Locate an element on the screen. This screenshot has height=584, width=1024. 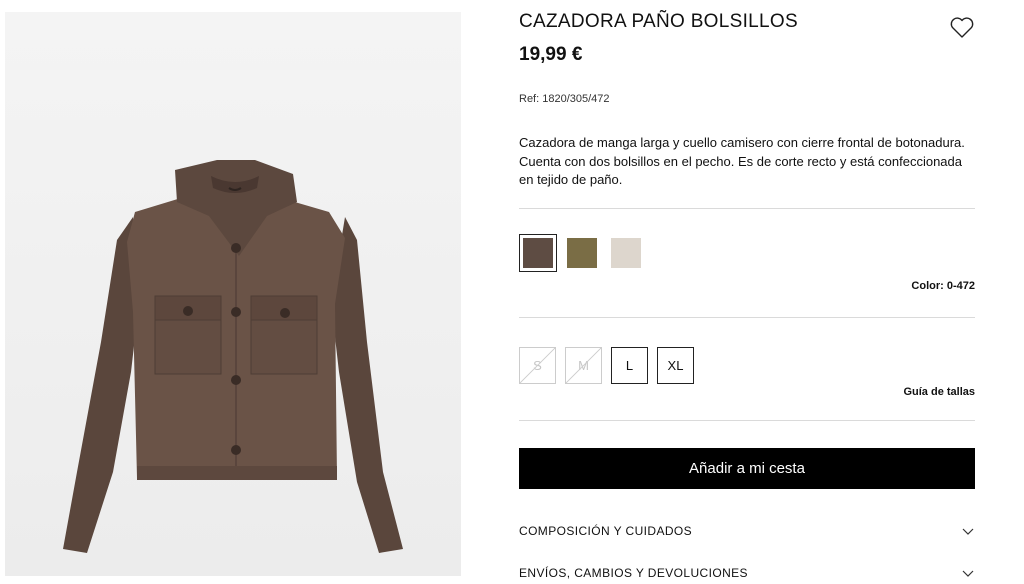
product-reference: Ref: 1820/305/472 is located at coordinates (564, 99).